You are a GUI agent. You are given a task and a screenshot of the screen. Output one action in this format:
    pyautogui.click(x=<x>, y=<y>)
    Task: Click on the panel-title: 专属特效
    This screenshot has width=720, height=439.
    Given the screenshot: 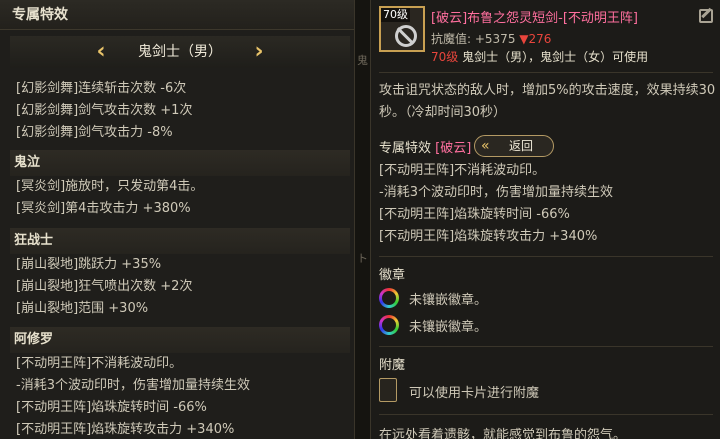 What is the action you would take?
    pyautogui.click(x=177, y=15)
    